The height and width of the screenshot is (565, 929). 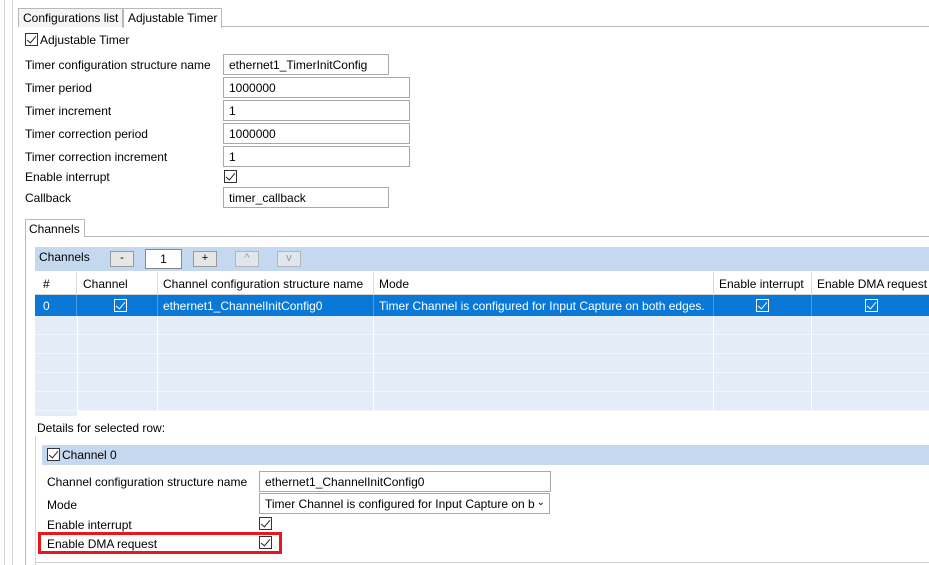 What do you see at coordinates (289, 259) in the screenshot?
I see `move-down-button: v` at bounding box center [289, 259].